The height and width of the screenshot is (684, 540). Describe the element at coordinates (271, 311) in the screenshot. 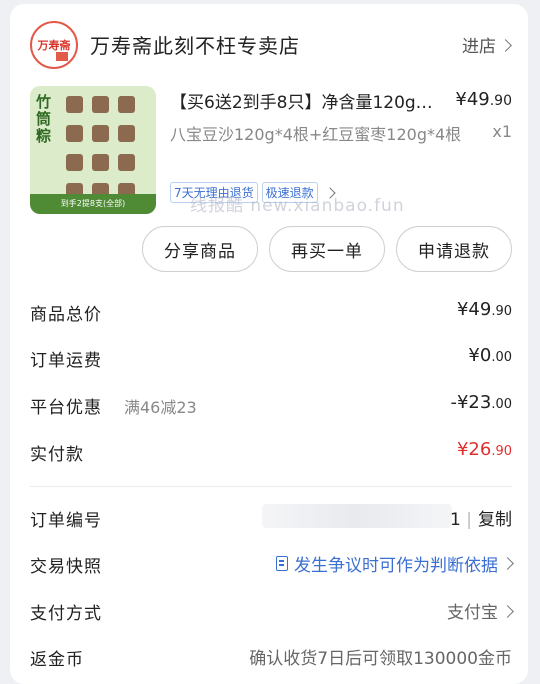

I see `total-price-row: 商品总价 ¥49.90` at that location.